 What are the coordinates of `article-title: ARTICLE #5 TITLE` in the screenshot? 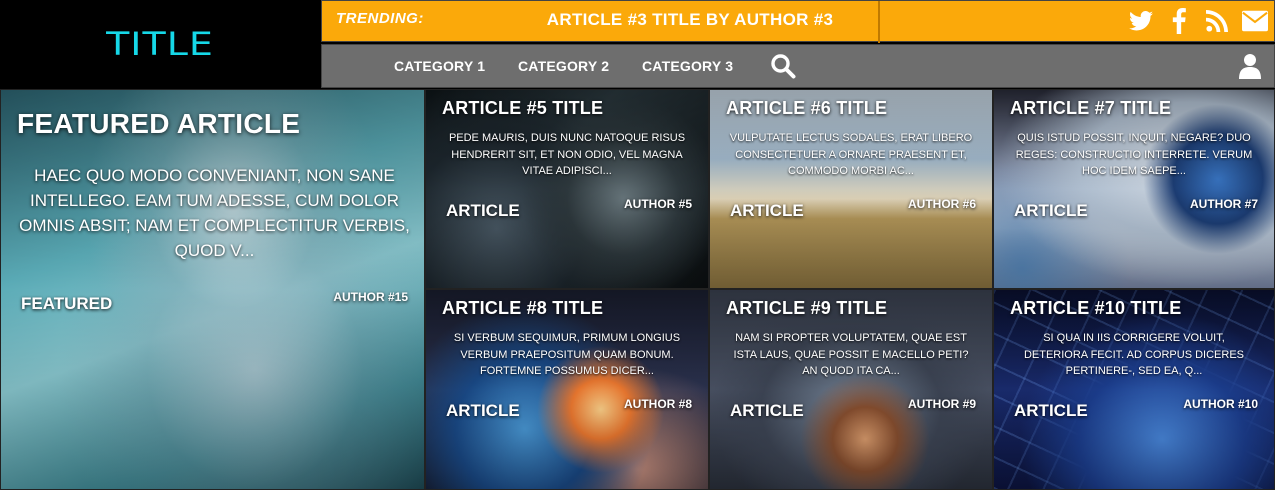 It's located at (522, 108).